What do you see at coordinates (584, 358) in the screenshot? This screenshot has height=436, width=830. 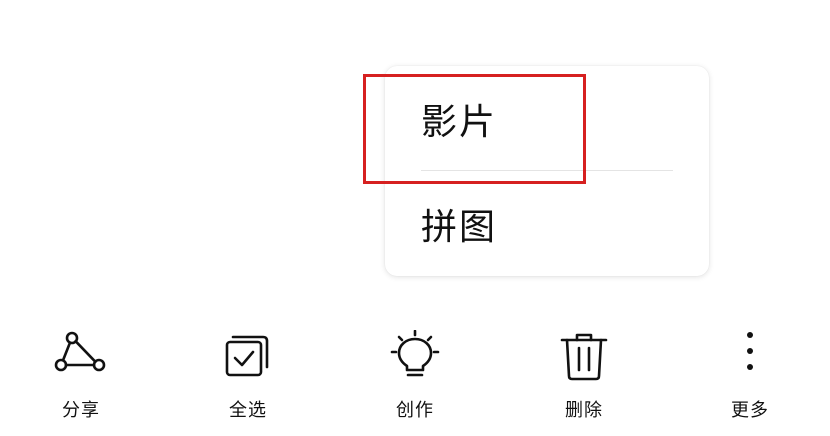 I see `trash-icon` at bounding box center [584, 358].